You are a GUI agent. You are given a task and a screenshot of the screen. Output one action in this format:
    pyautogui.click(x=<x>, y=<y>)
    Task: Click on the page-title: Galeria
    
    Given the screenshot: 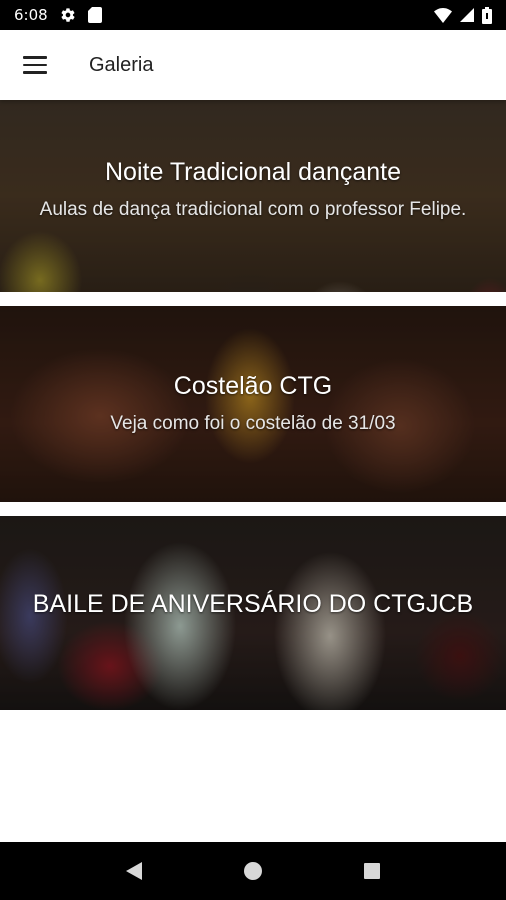 What is the action you would take?
    pyautogui.click(x=121, y=64)
    